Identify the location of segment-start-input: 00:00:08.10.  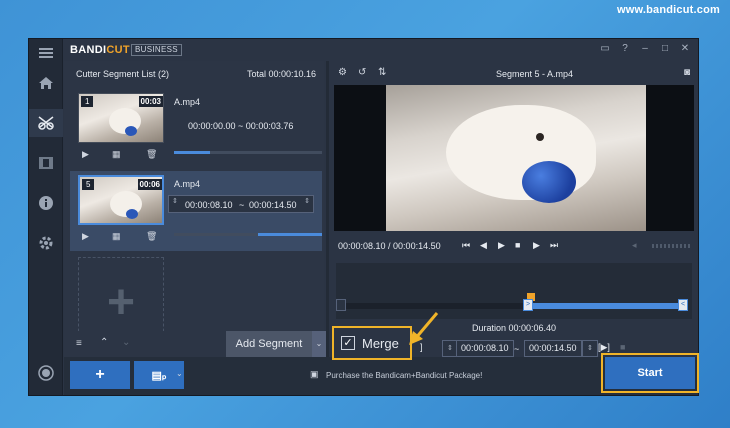
(209, 205).